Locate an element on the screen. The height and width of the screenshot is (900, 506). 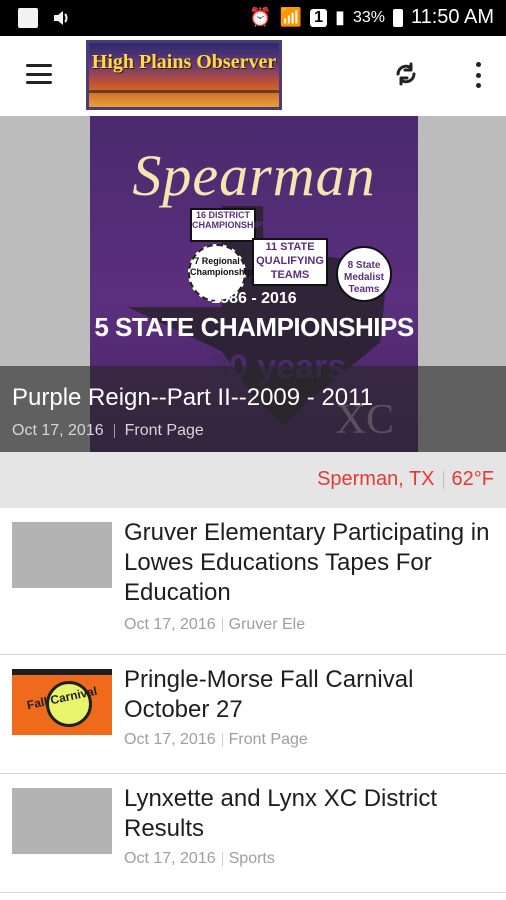
app-bar: High Plains Observer is located at coordinates (253, 76).